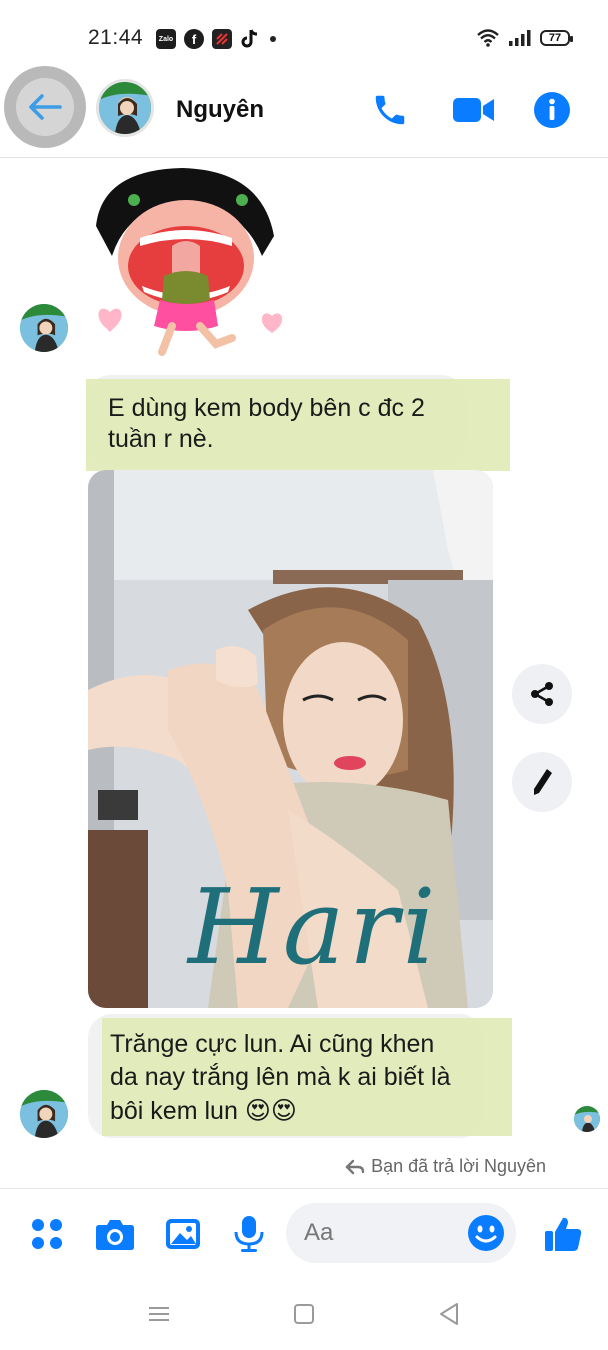 Image resolution: width=608 pixels, height=1350 pixels. What do you see at coordinates (273, 39) in the screenshot?
I see `more-notifications-dot` at bounding box center [273, 39].